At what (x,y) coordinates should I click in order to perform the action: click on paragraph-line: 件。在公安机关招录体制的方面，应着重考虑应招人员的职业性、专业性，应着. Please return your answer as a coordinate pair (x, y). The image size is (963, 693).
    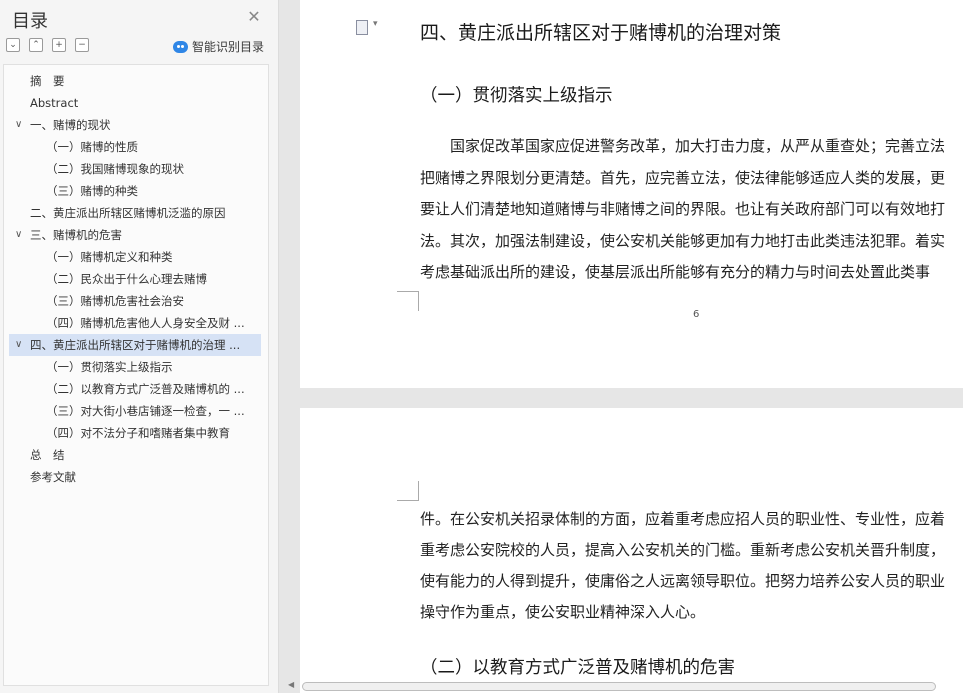
    Looking at the image, I should click on (683, 519).